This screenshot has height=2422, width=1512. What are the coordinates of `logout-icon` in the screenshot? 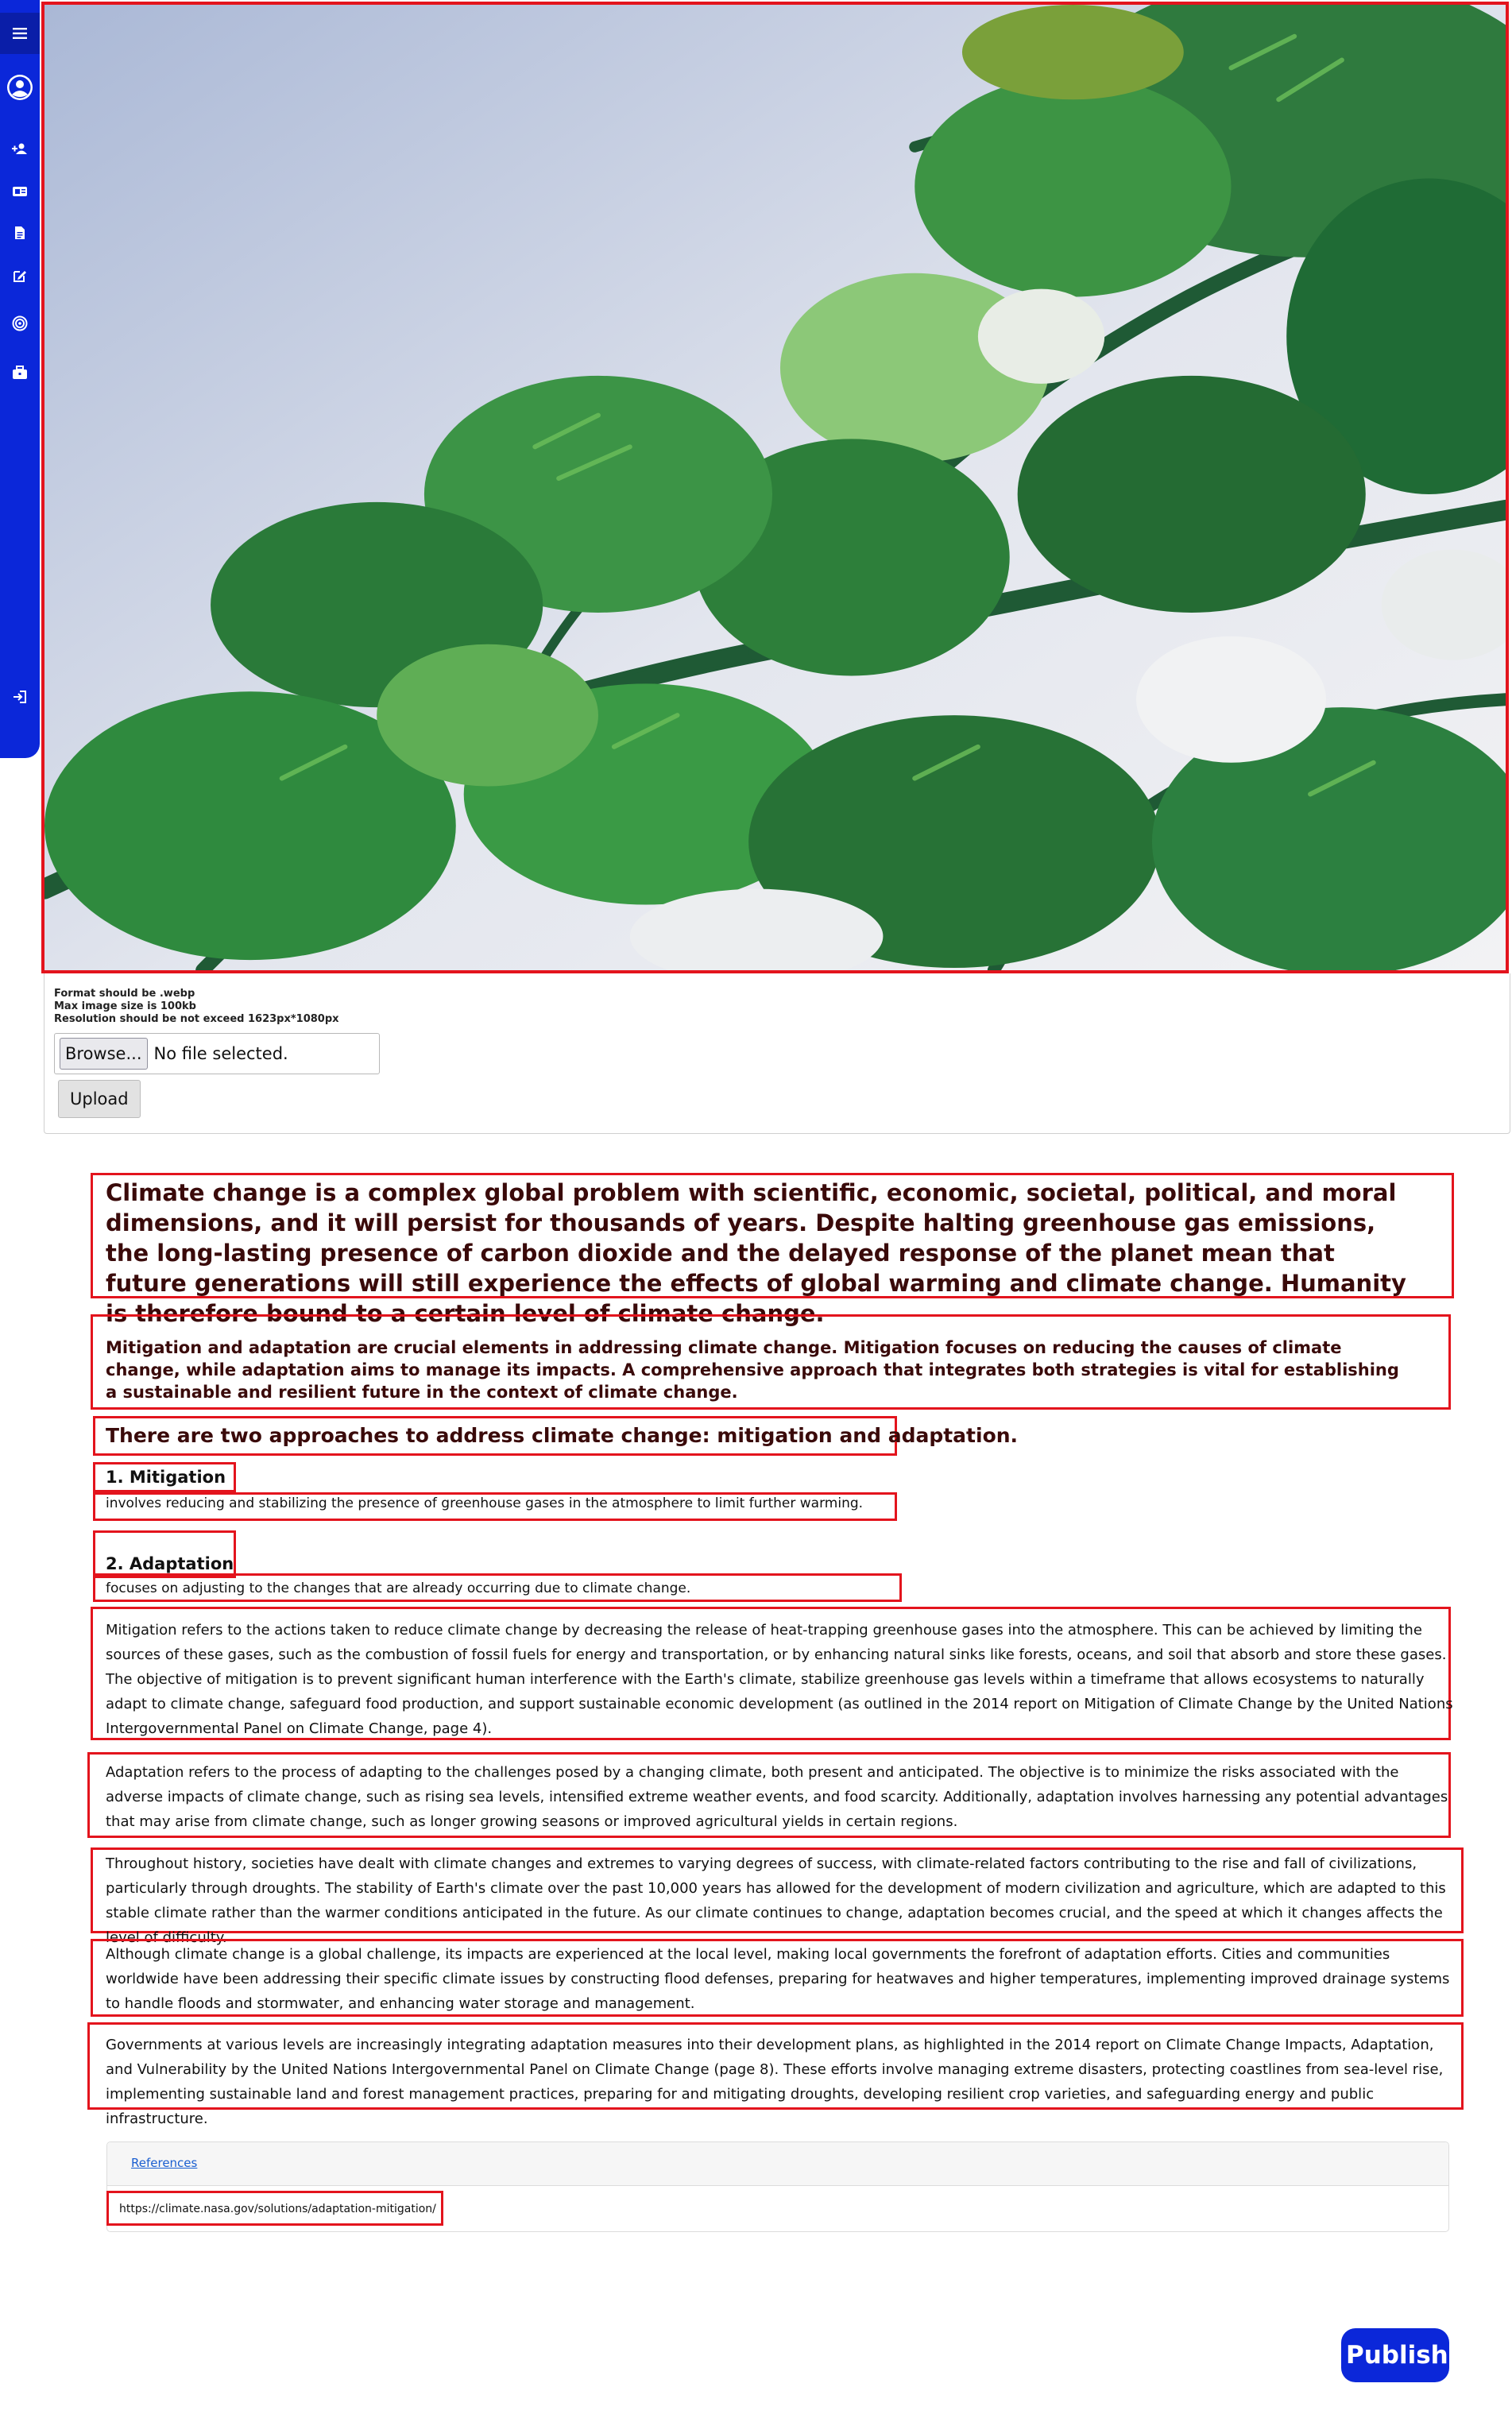 It's located at (20, 697).